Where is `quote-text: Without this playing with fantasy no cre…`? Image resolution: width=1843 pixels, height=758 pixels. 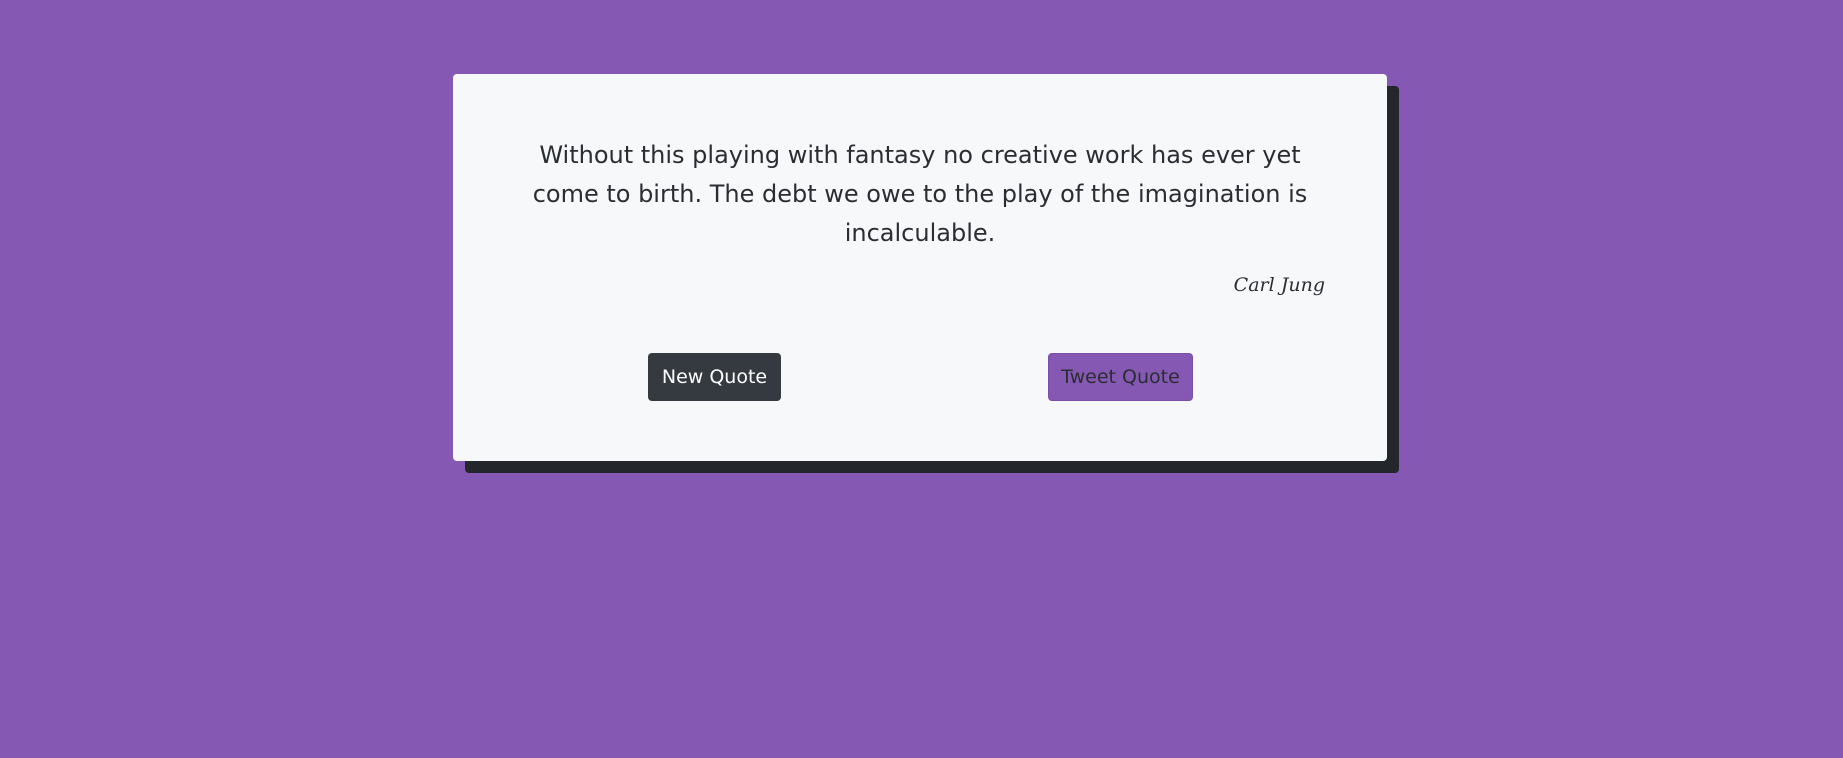 quote-text: Without this playing with fantasy no cre… is located at coordinates (920, 194).